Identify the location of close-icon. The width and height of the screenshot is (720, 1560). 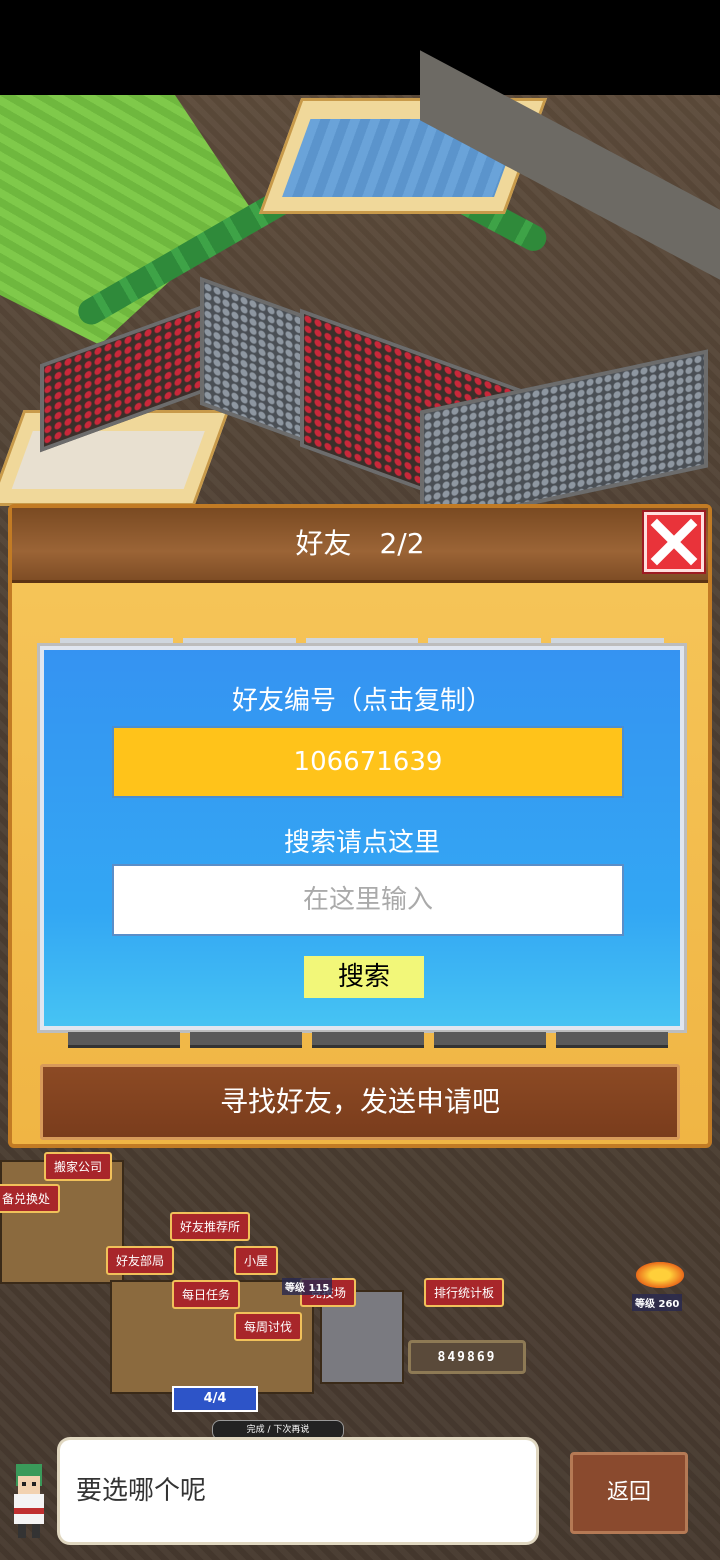
(674, 542).